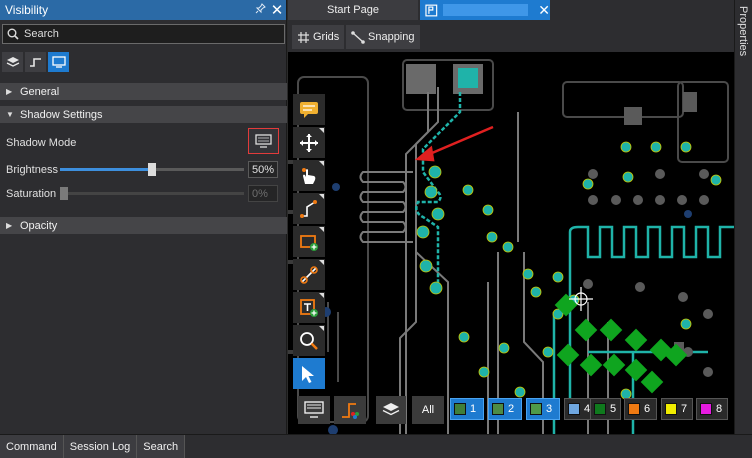 This screenshot has width=752, height=458. What do you see at coordinates (13, 34) in the screenshot?
I see `search-icon` at bounding box center [13, 34].